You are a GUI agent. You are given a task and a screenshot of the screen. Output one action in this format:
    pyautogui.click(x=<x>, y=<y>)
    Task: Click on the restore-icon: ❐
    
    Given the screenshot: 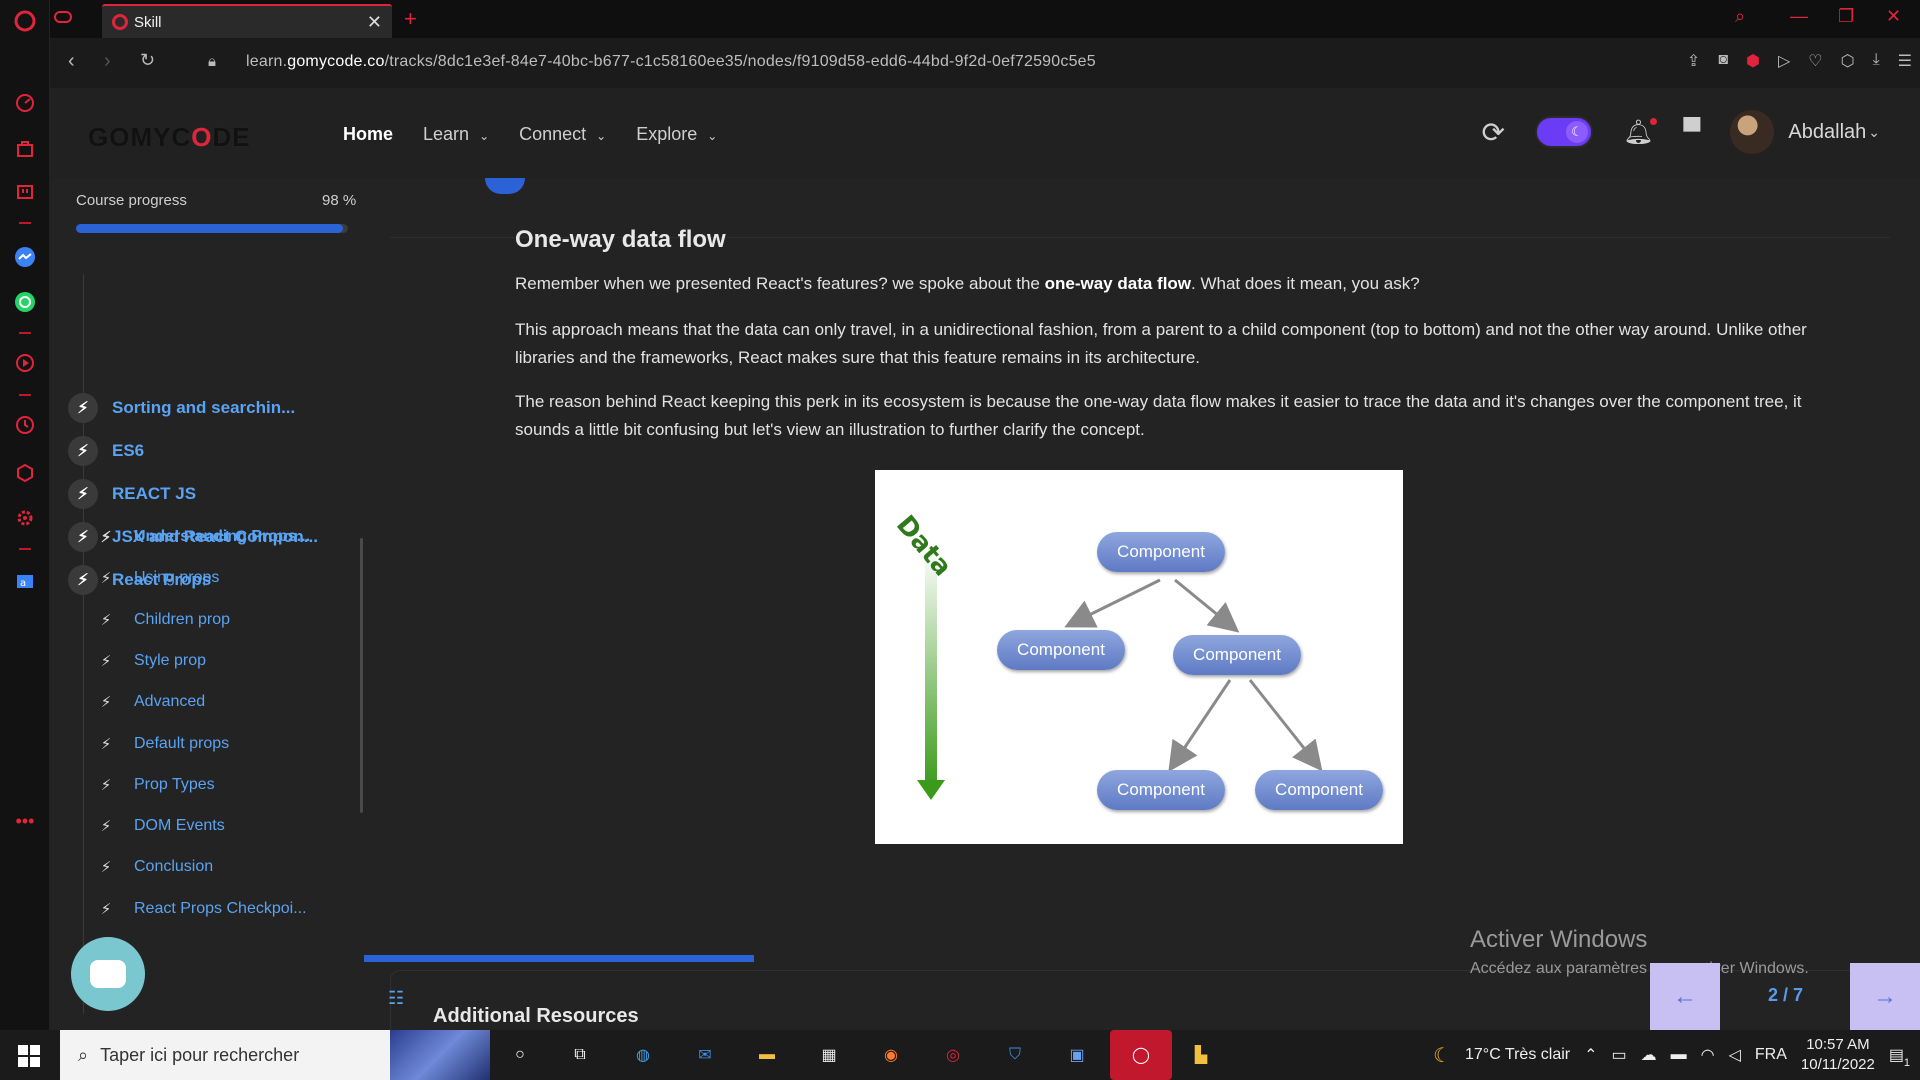 What is the action you would take?
    pyautogui.click(x=1846, y=16)
    